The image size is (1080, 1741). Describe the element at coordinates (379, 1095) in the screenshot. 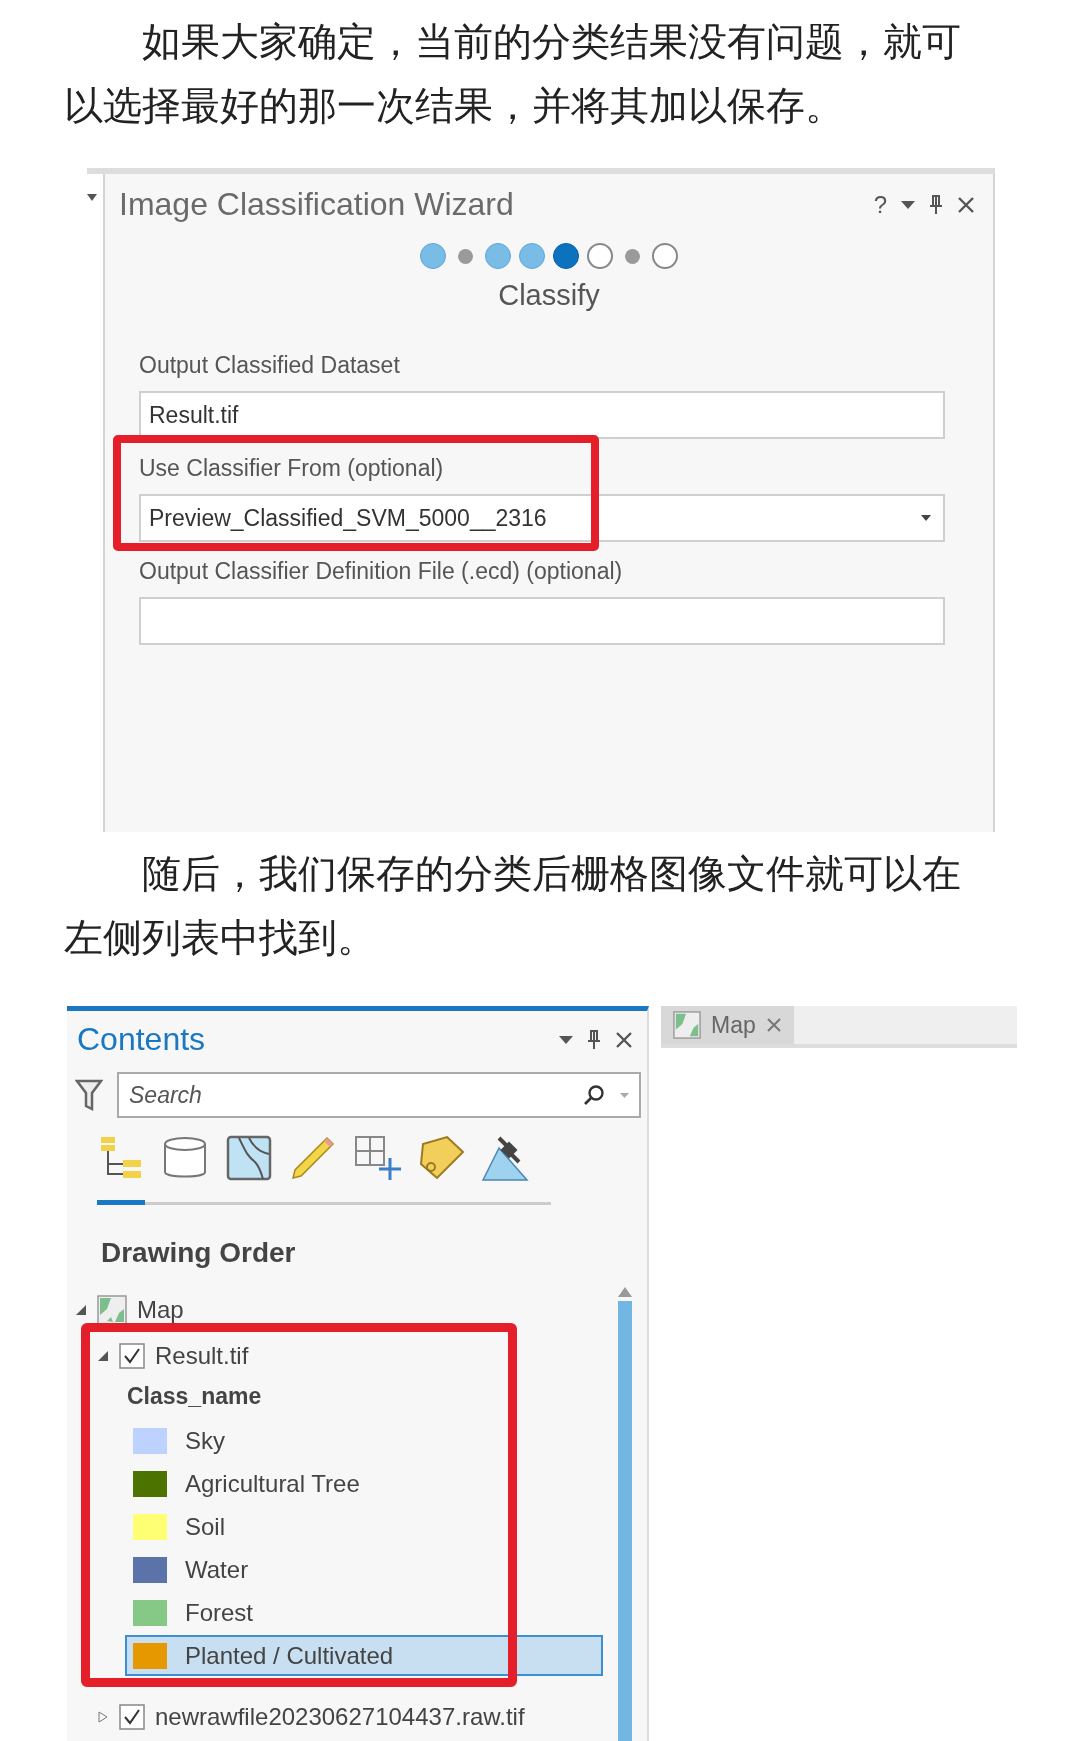

I see `search-field: Search` at that location.